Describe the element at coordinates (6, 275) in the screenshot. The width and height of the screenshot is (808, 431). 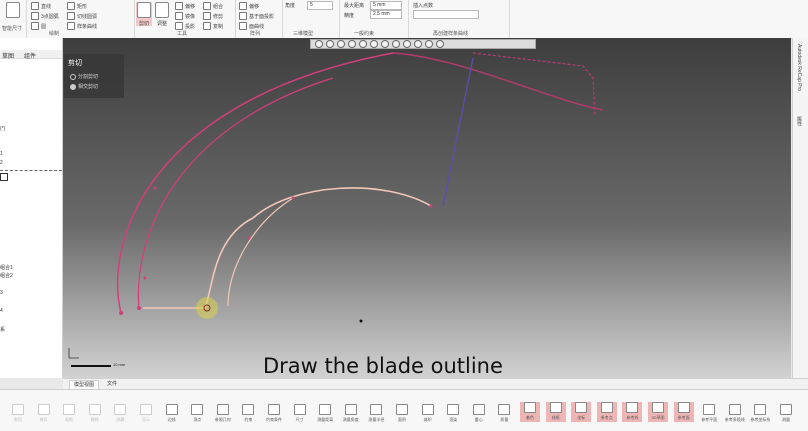
I see `tree-item: 组合2` at that location.